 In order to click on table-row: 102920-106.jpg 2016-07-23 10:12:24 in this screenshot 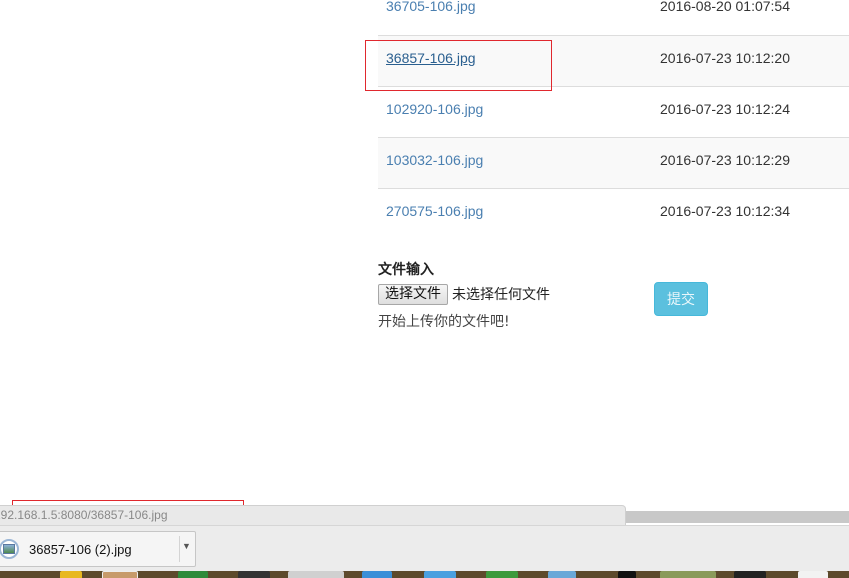, I will do `click(613, 111)`.